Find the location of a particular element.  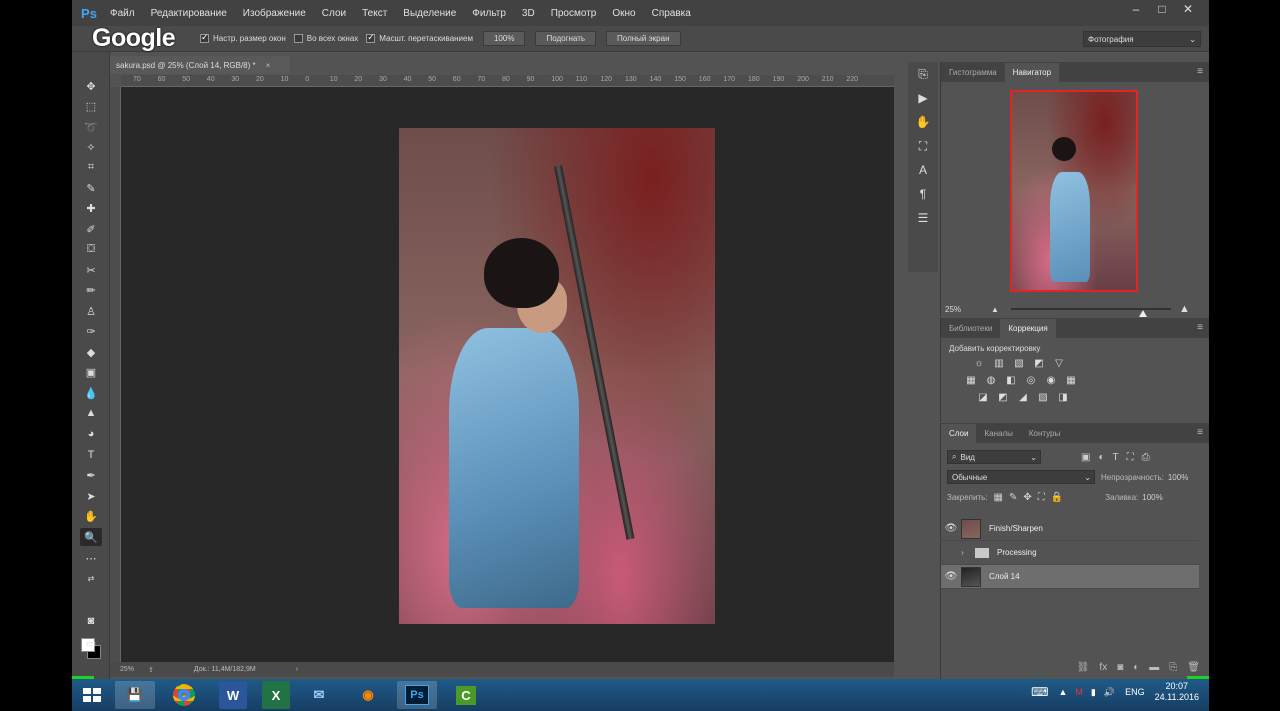

crop-tool-icon: ⌗ is located at coordinates (91, 167).